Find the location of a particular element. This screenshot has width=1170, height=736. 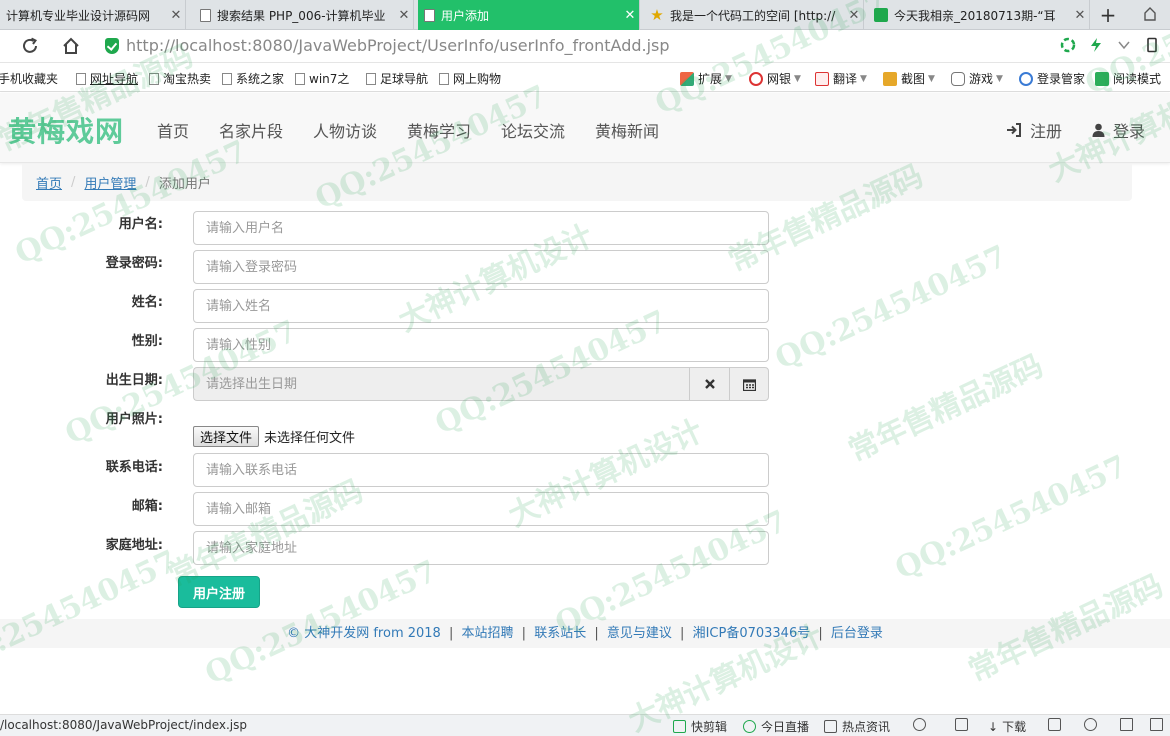

gender-input is located at coordinates (481, 345).